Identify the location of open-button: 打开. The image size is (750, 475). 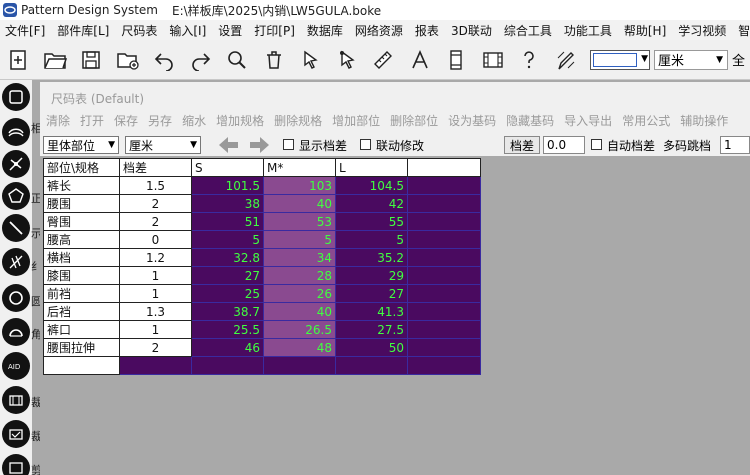
(92, 120).